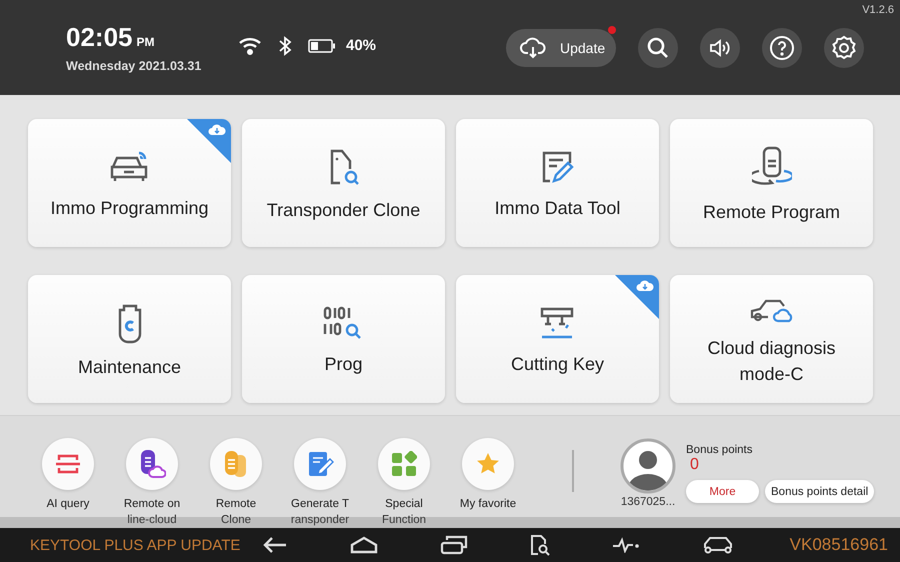 This screenshot has height=562, width=900. I want to click on shortcut-label: Special Function, so click(404, 512).